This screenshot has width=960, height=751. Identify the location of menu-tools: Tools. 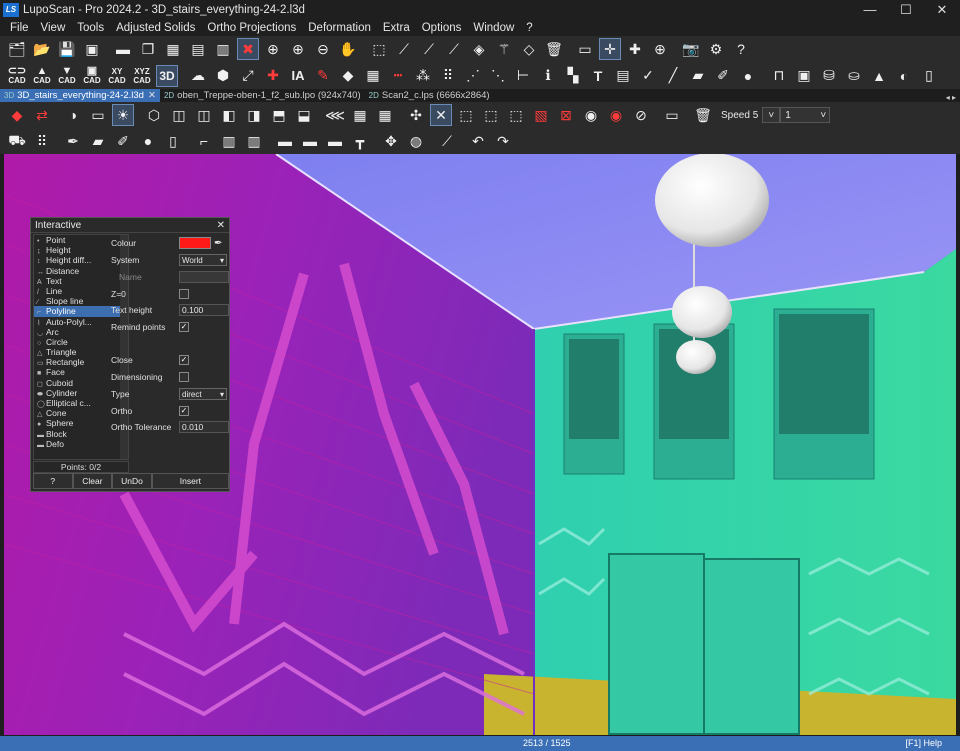
(90, 28).